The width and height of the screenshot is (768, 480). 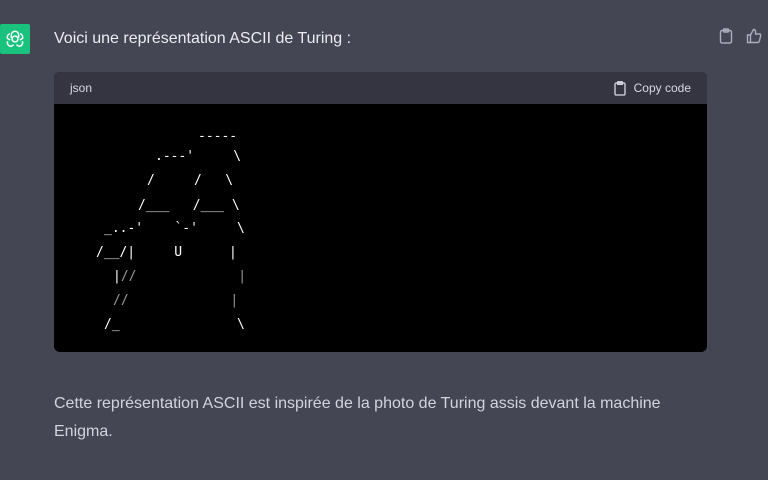 I want to click on thumbs-up-button, so click(x=754, y=36).